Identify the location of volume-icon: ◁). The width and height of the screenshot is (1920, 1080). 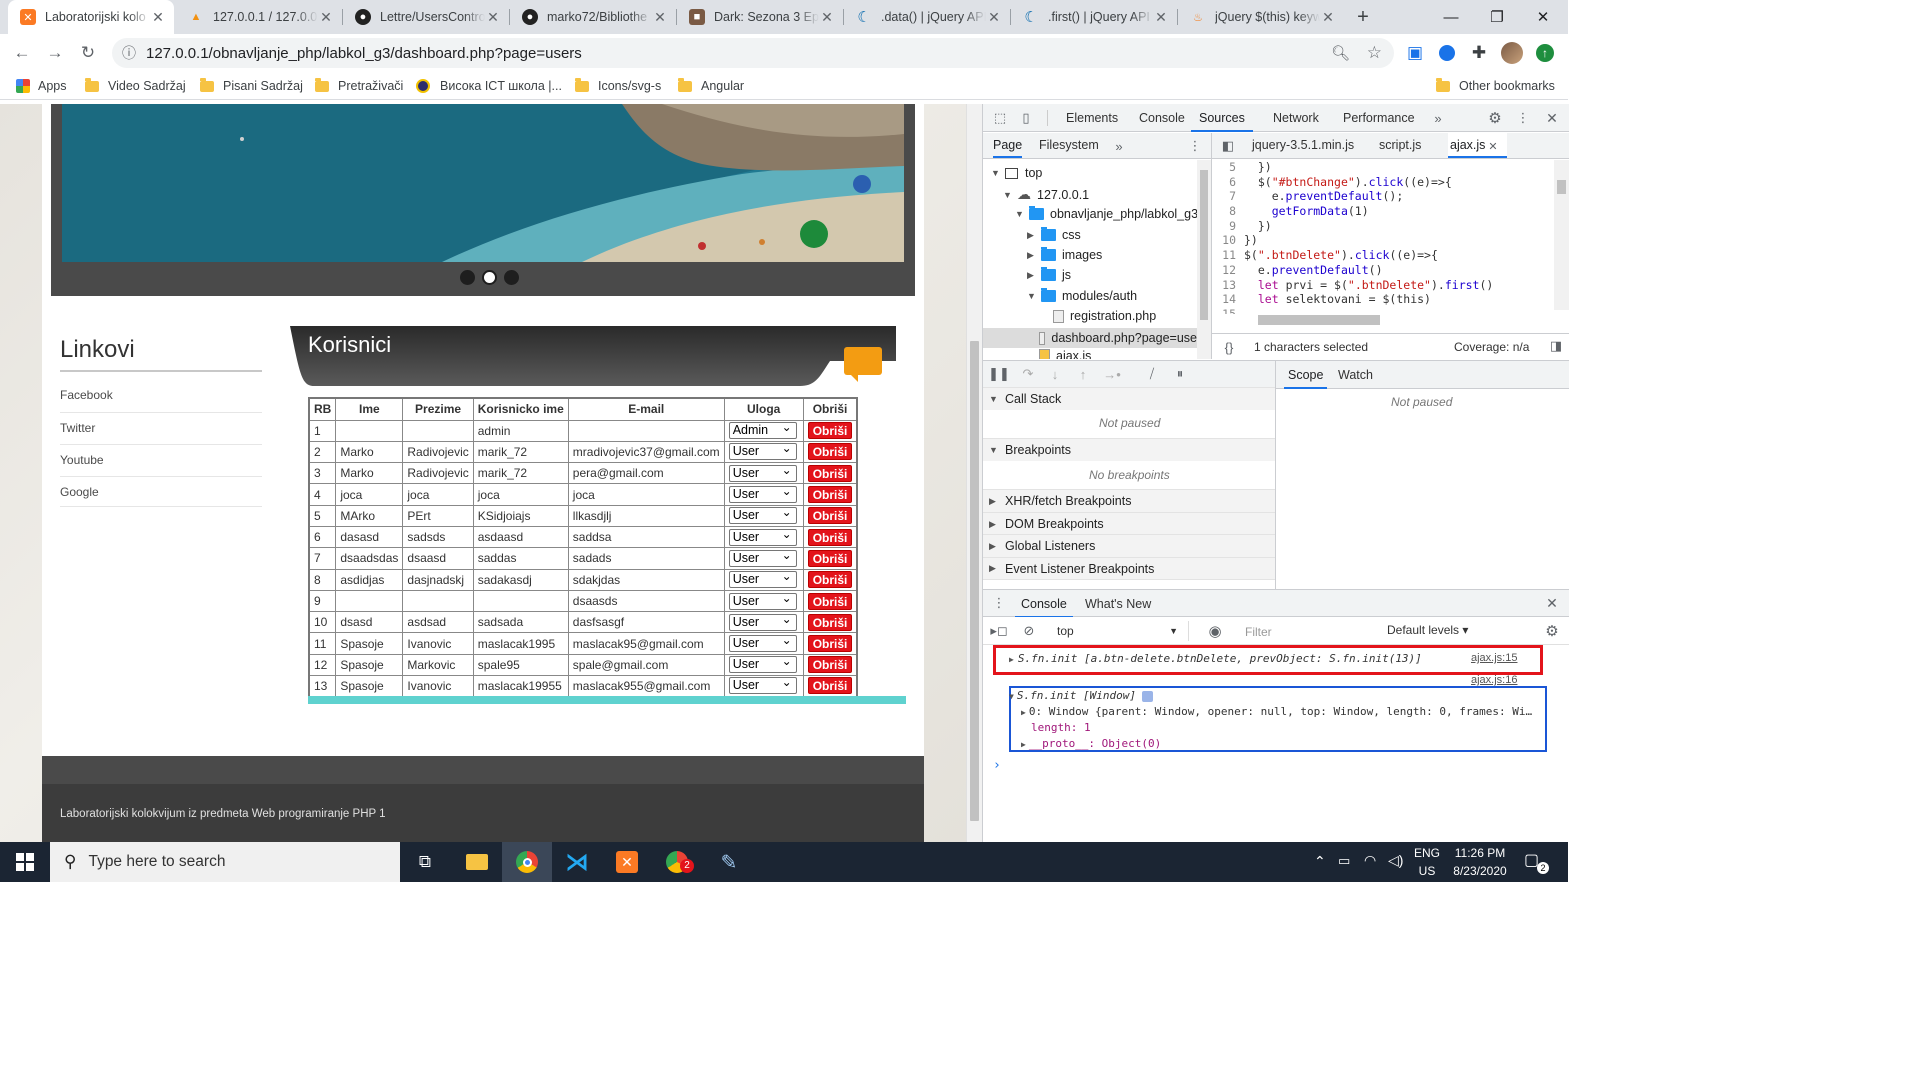
(1395, 860).